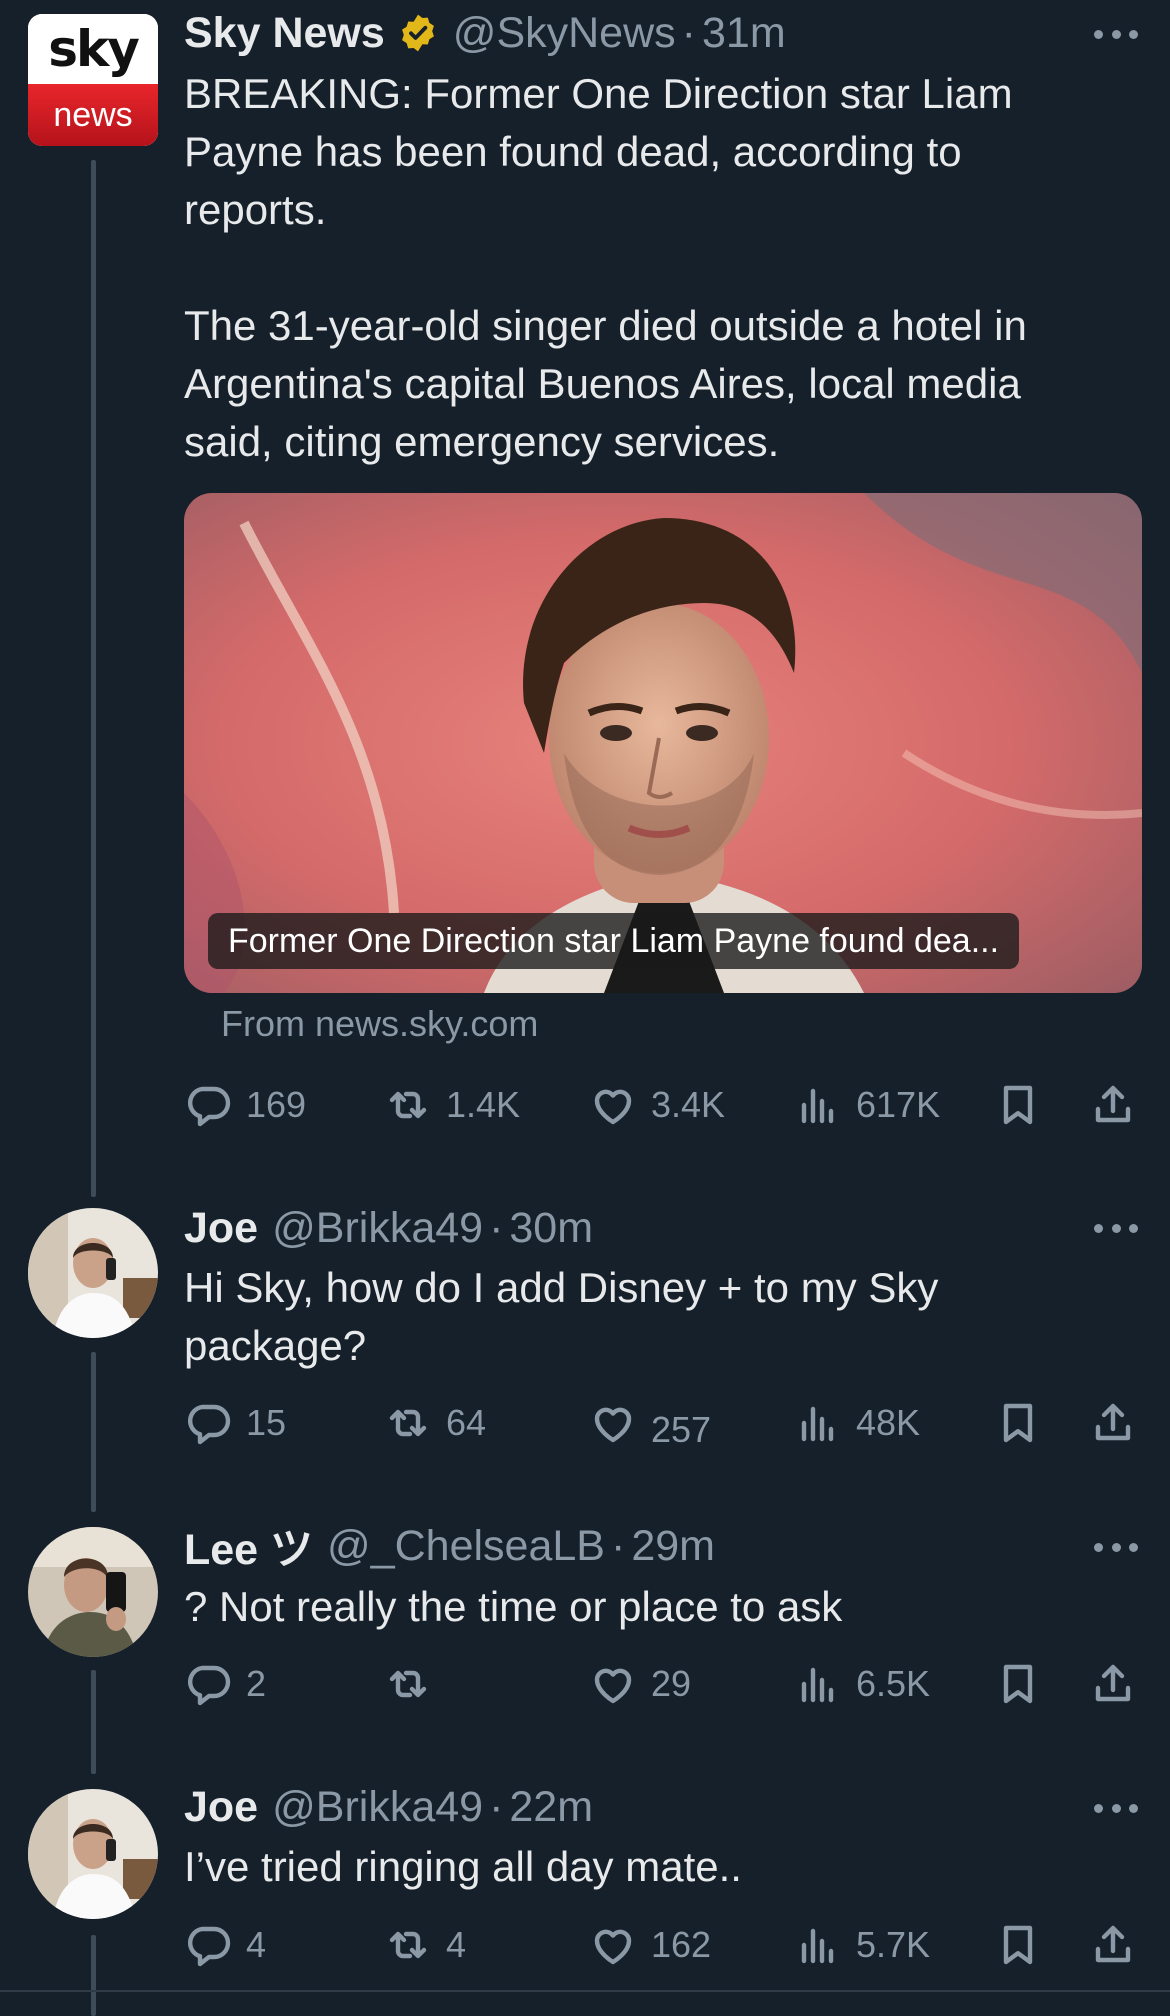 The width and height of the screenshot is (1170, 2016). Describe the element at coordinates (284, 33) in the screenshot. I see `author-name: Sky News` at that location.